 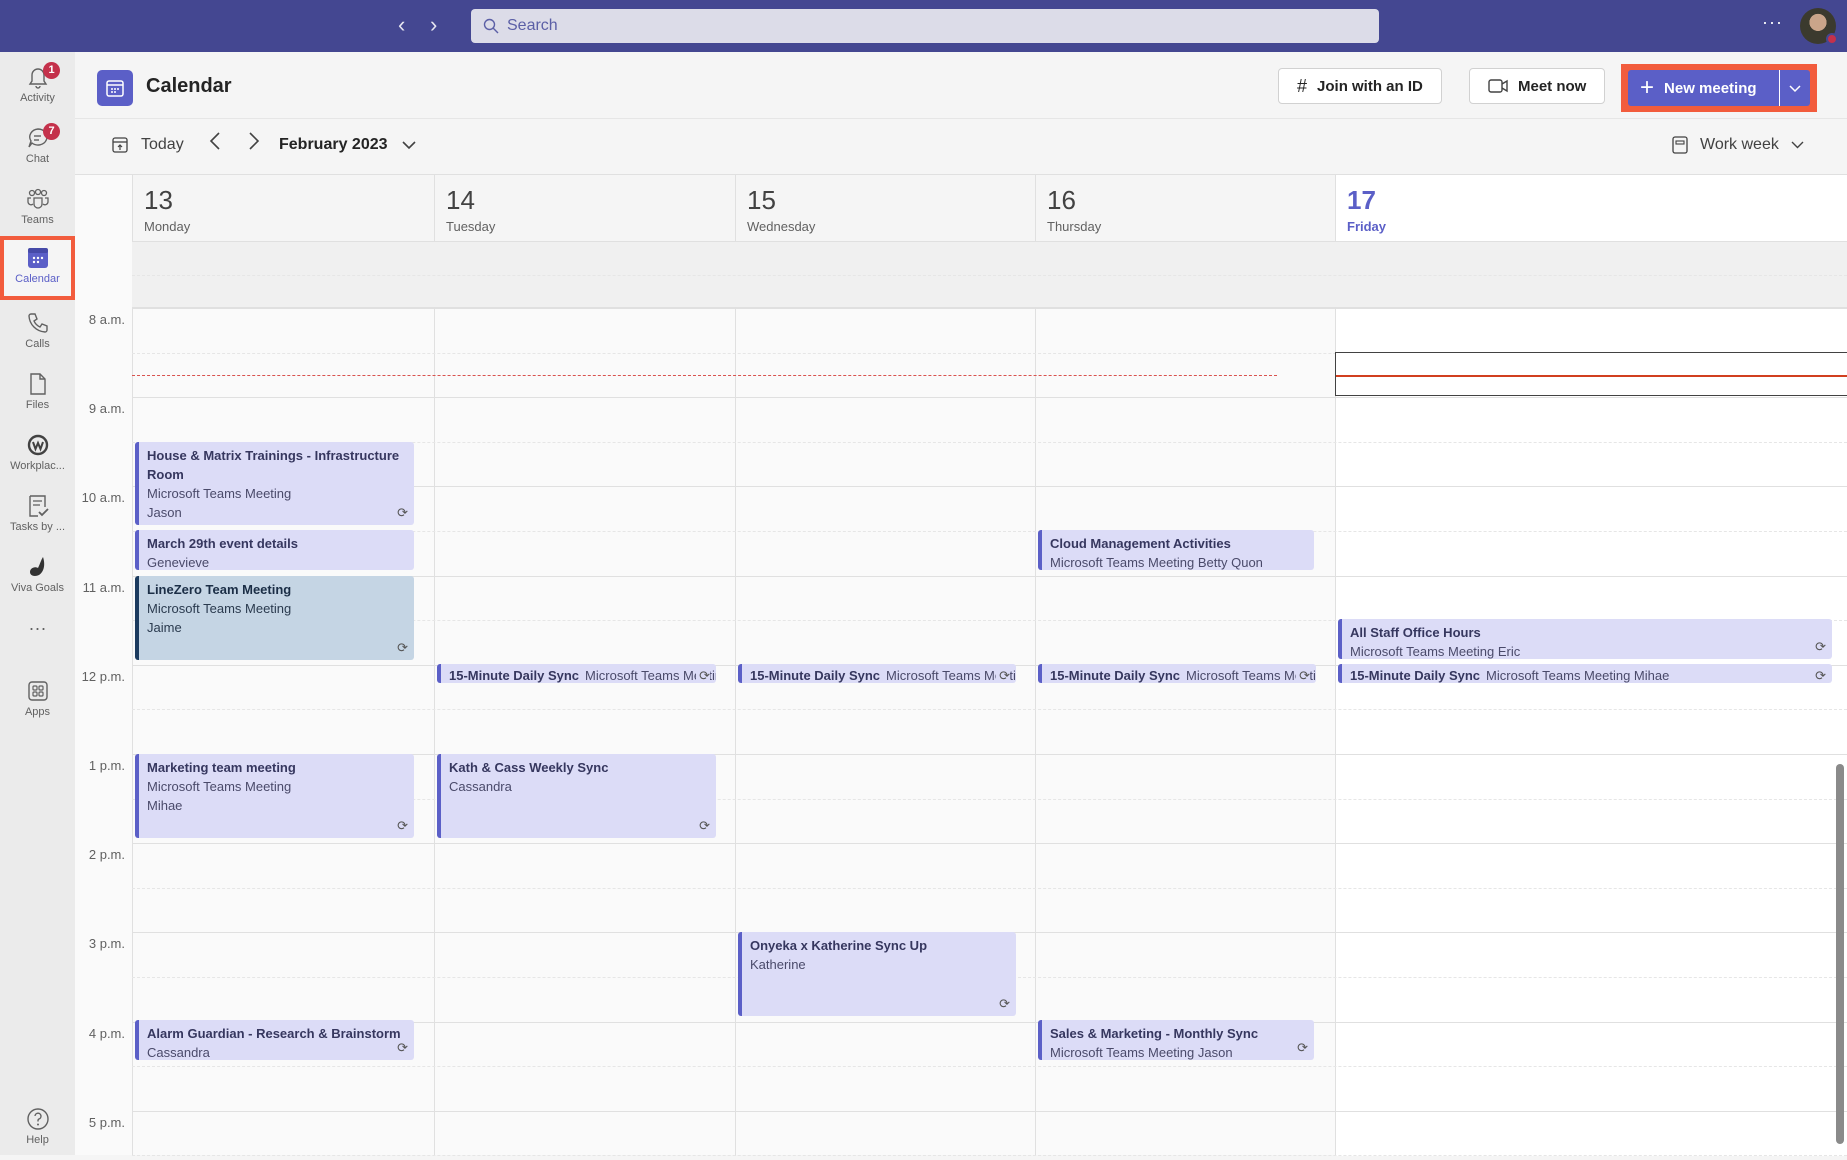 I want to click on vertical-scrollbar, so click(x=1840, y=954).